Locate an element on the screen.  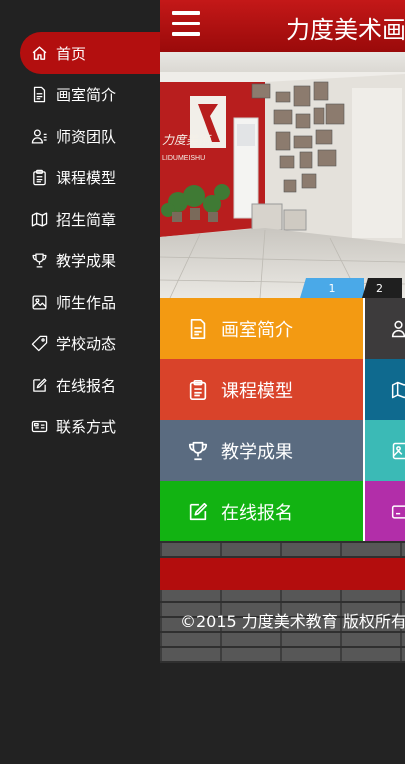
tile-achievements: 教学成果 is located at coordinates (261, 450).